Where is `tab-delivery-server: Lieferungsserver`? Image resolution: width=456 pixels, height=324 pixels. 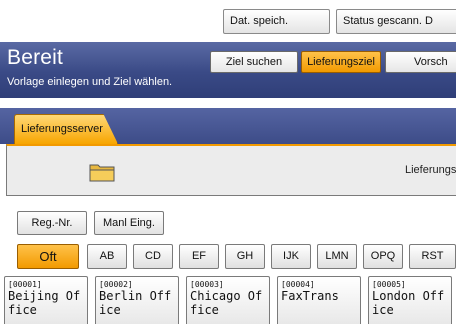 tab-delivery-server: Lieferungsserver is located at coordinates (66, 129).